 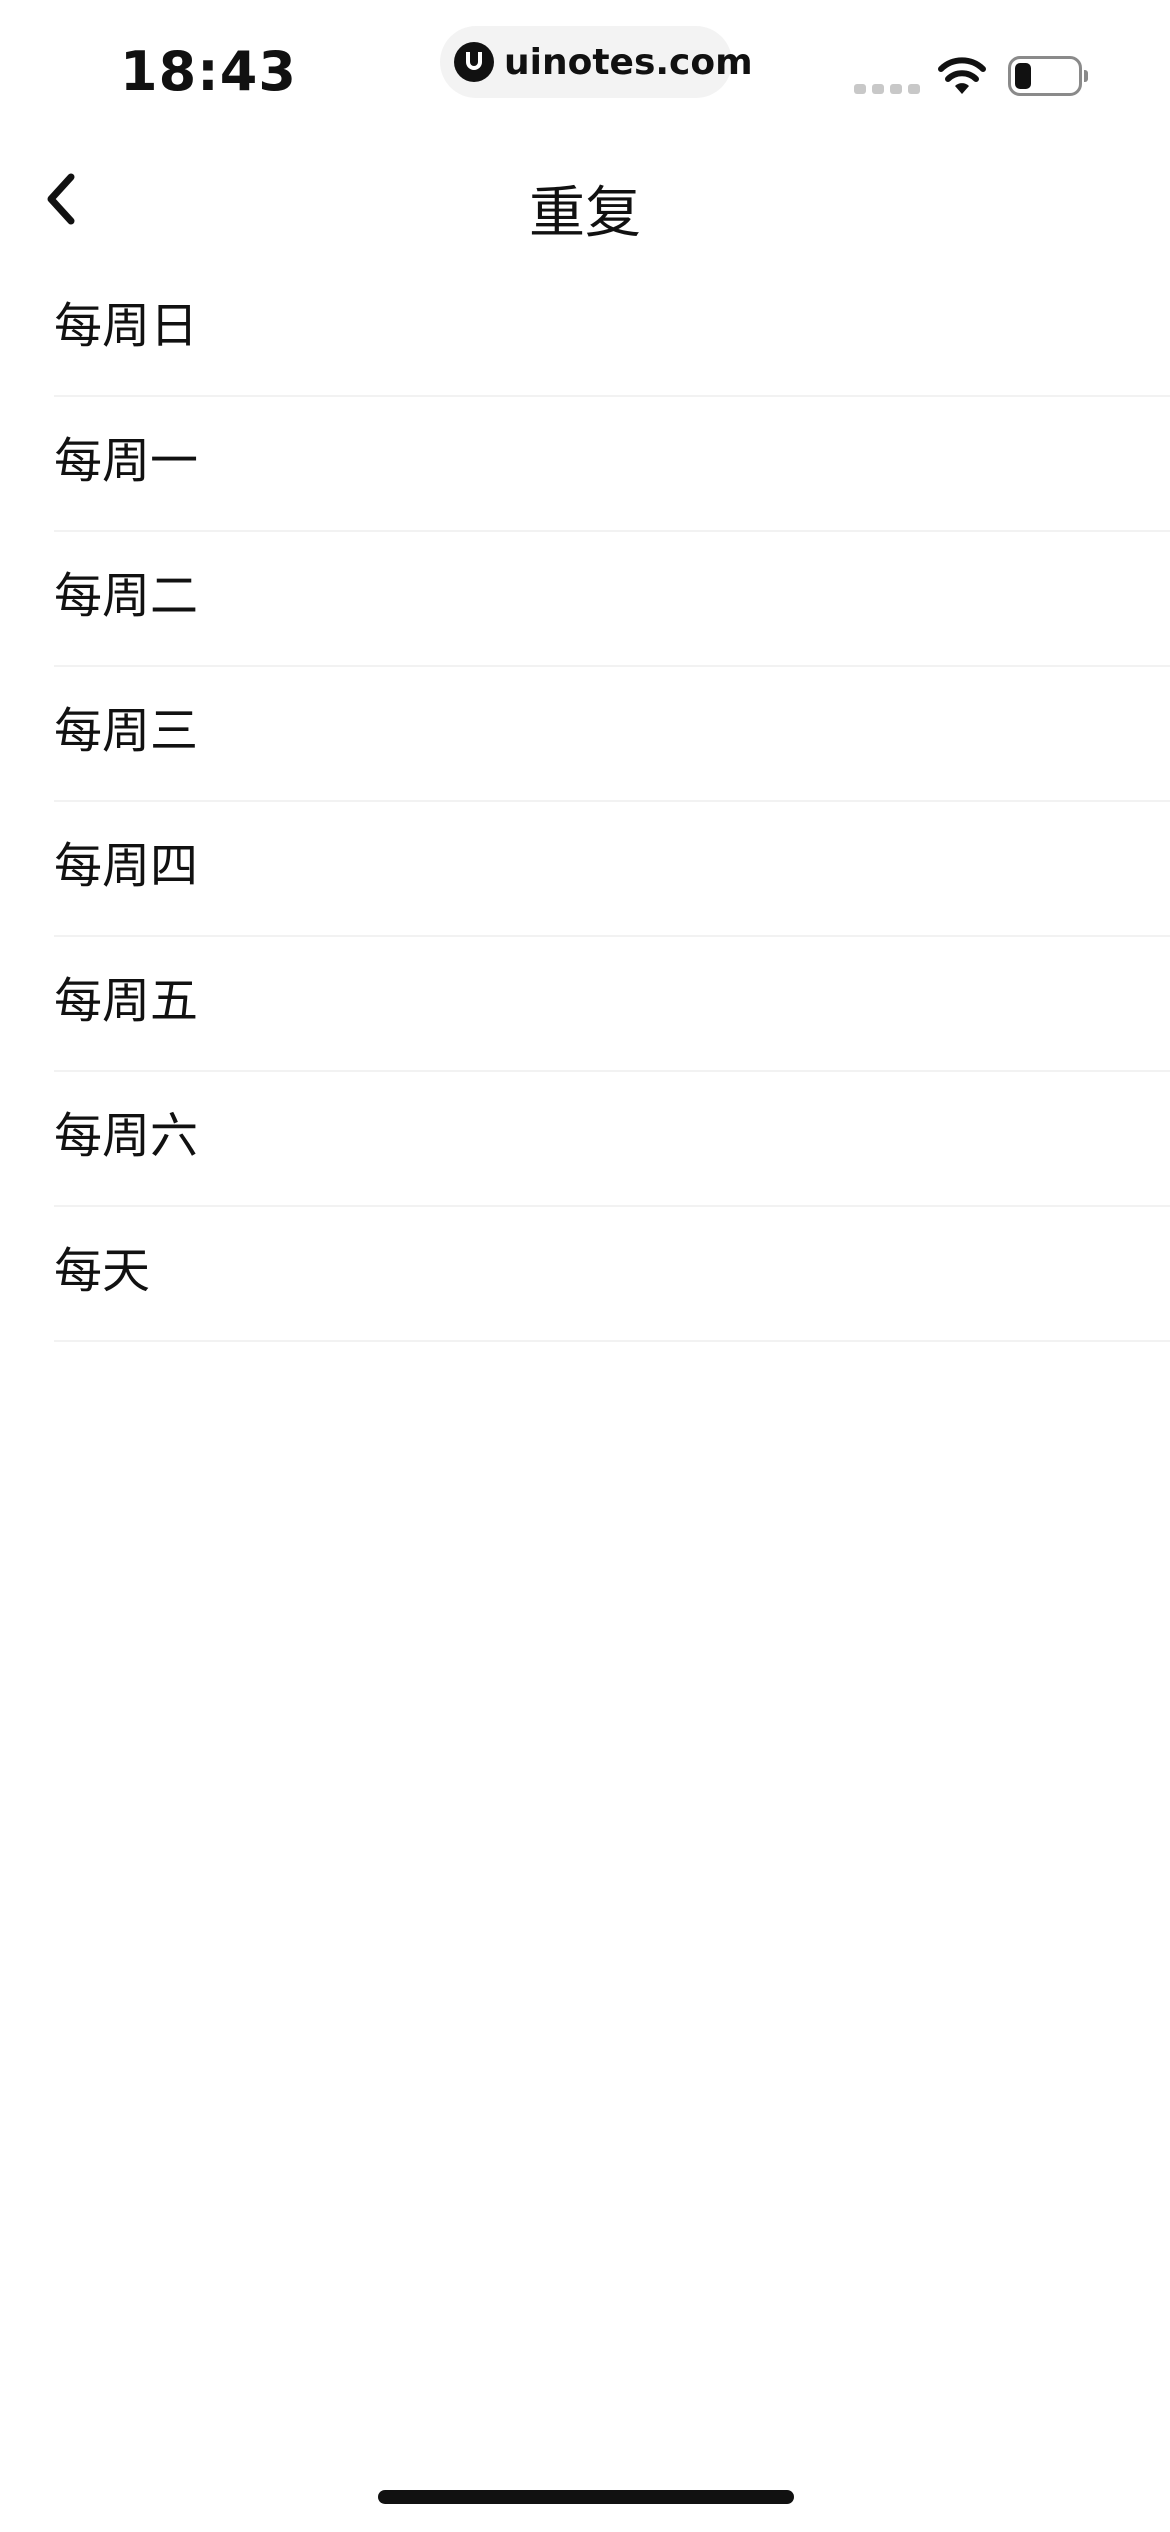 I want to click on url-pill: uinotes.com, so click(x=596, y=62).